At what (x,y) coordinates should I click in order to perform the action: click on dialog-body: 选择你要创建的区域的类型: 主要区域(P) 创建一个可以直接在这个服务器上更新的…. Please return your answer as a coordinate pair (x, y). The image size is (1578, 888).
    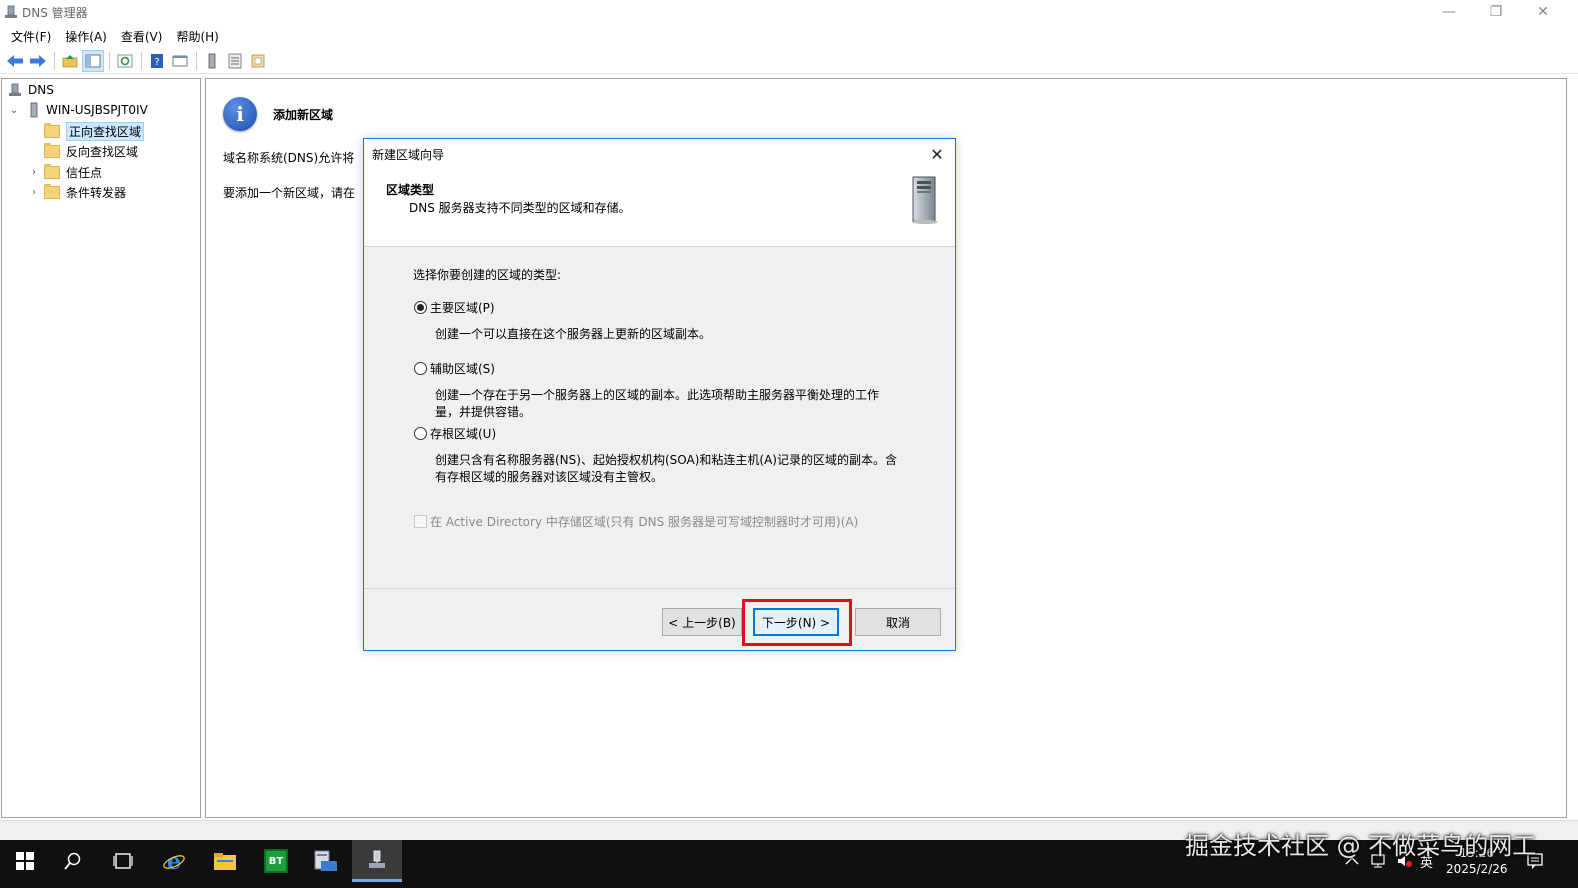
    Looking at the image, I should click on (659, 418).